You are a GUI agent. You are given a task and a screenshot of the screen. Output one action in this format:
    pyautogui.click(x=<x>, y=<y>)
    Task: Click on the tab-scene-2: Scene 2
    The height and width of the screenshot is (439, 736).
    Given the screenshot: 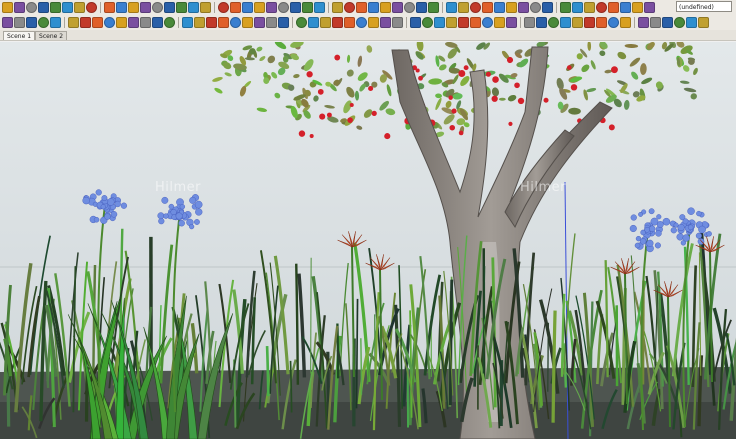 What is the action you would take?
    pyautogui.click(x=51, y=35)
    